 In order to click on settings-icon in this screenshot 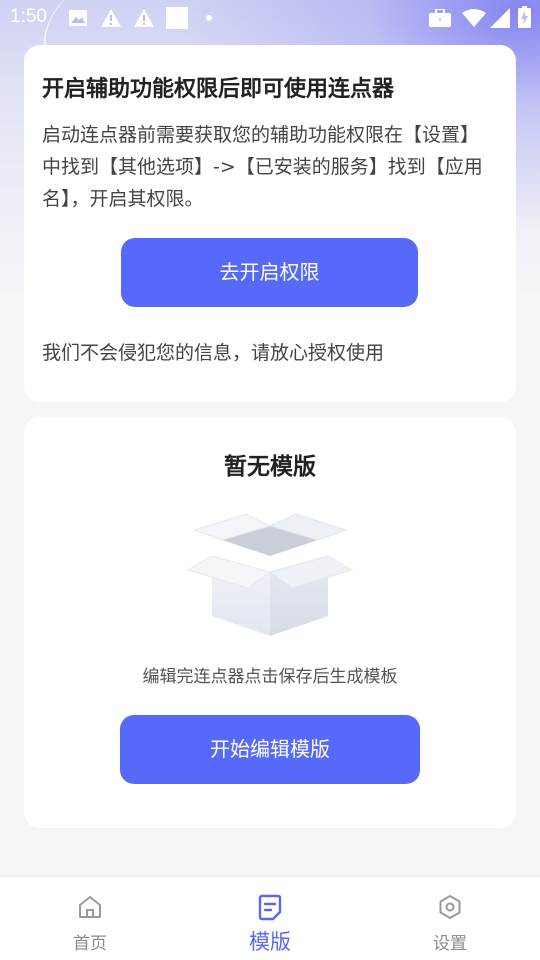, I will do `click(450, 907)`.